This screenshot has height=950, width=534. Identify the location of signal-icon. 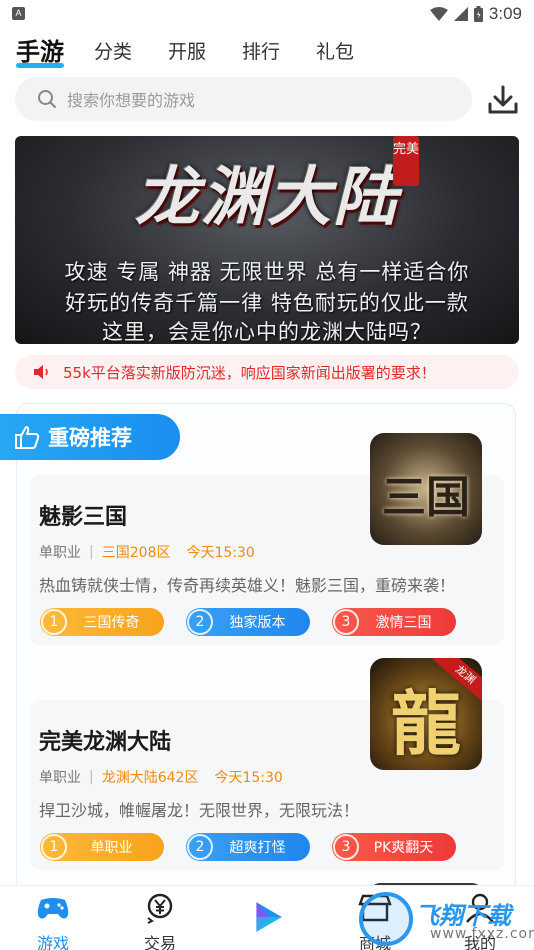
(460, 14).